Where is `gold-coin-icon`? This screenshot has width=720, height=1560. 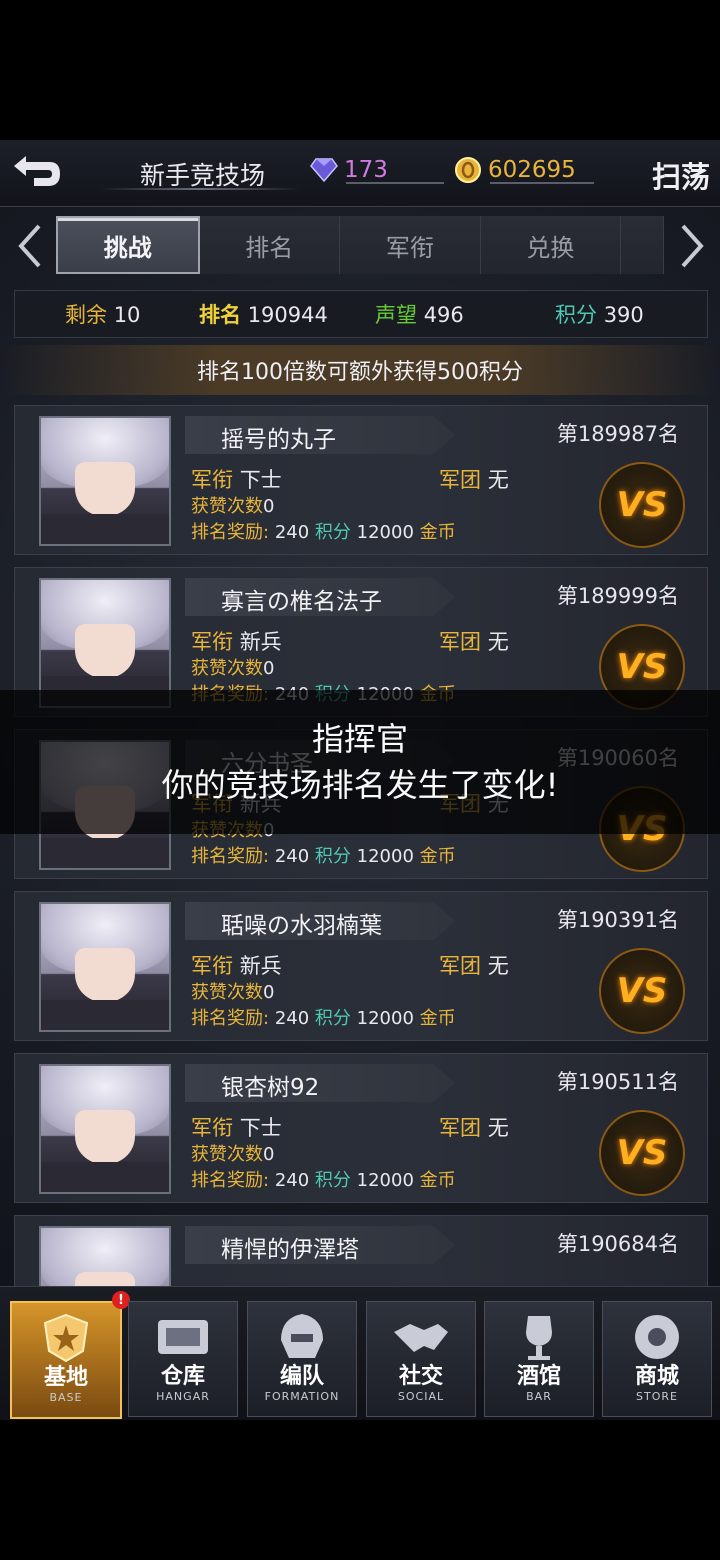
gold-coin-icon is located at coordinates (468, 170).